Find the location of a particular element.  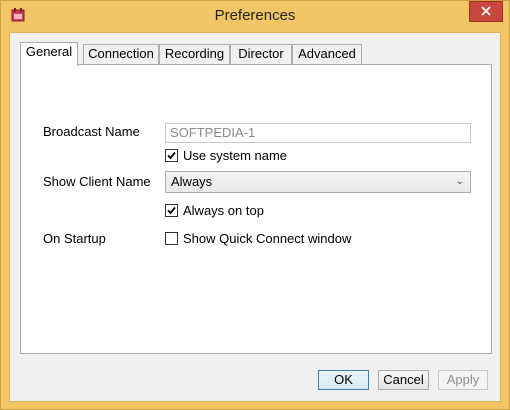

use-system-name-label: Use system name is located at coordinates (235, 155).